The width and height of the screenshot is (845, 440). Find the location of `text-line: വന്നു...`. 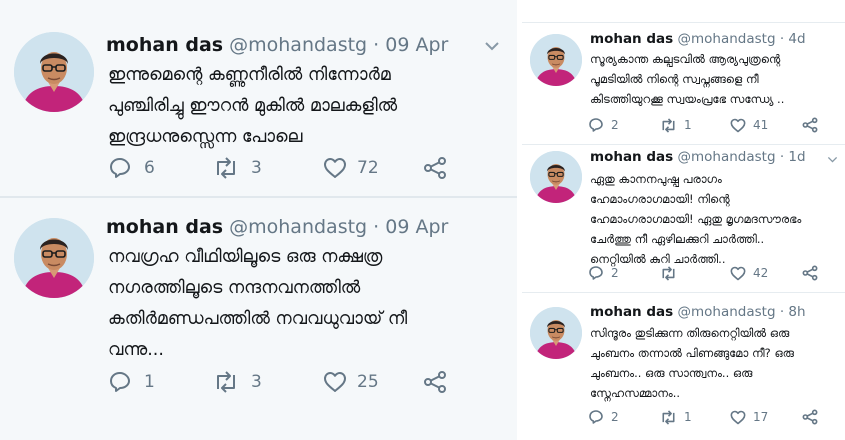

text-line: വന്നു... is located at coordinates (136, 350).